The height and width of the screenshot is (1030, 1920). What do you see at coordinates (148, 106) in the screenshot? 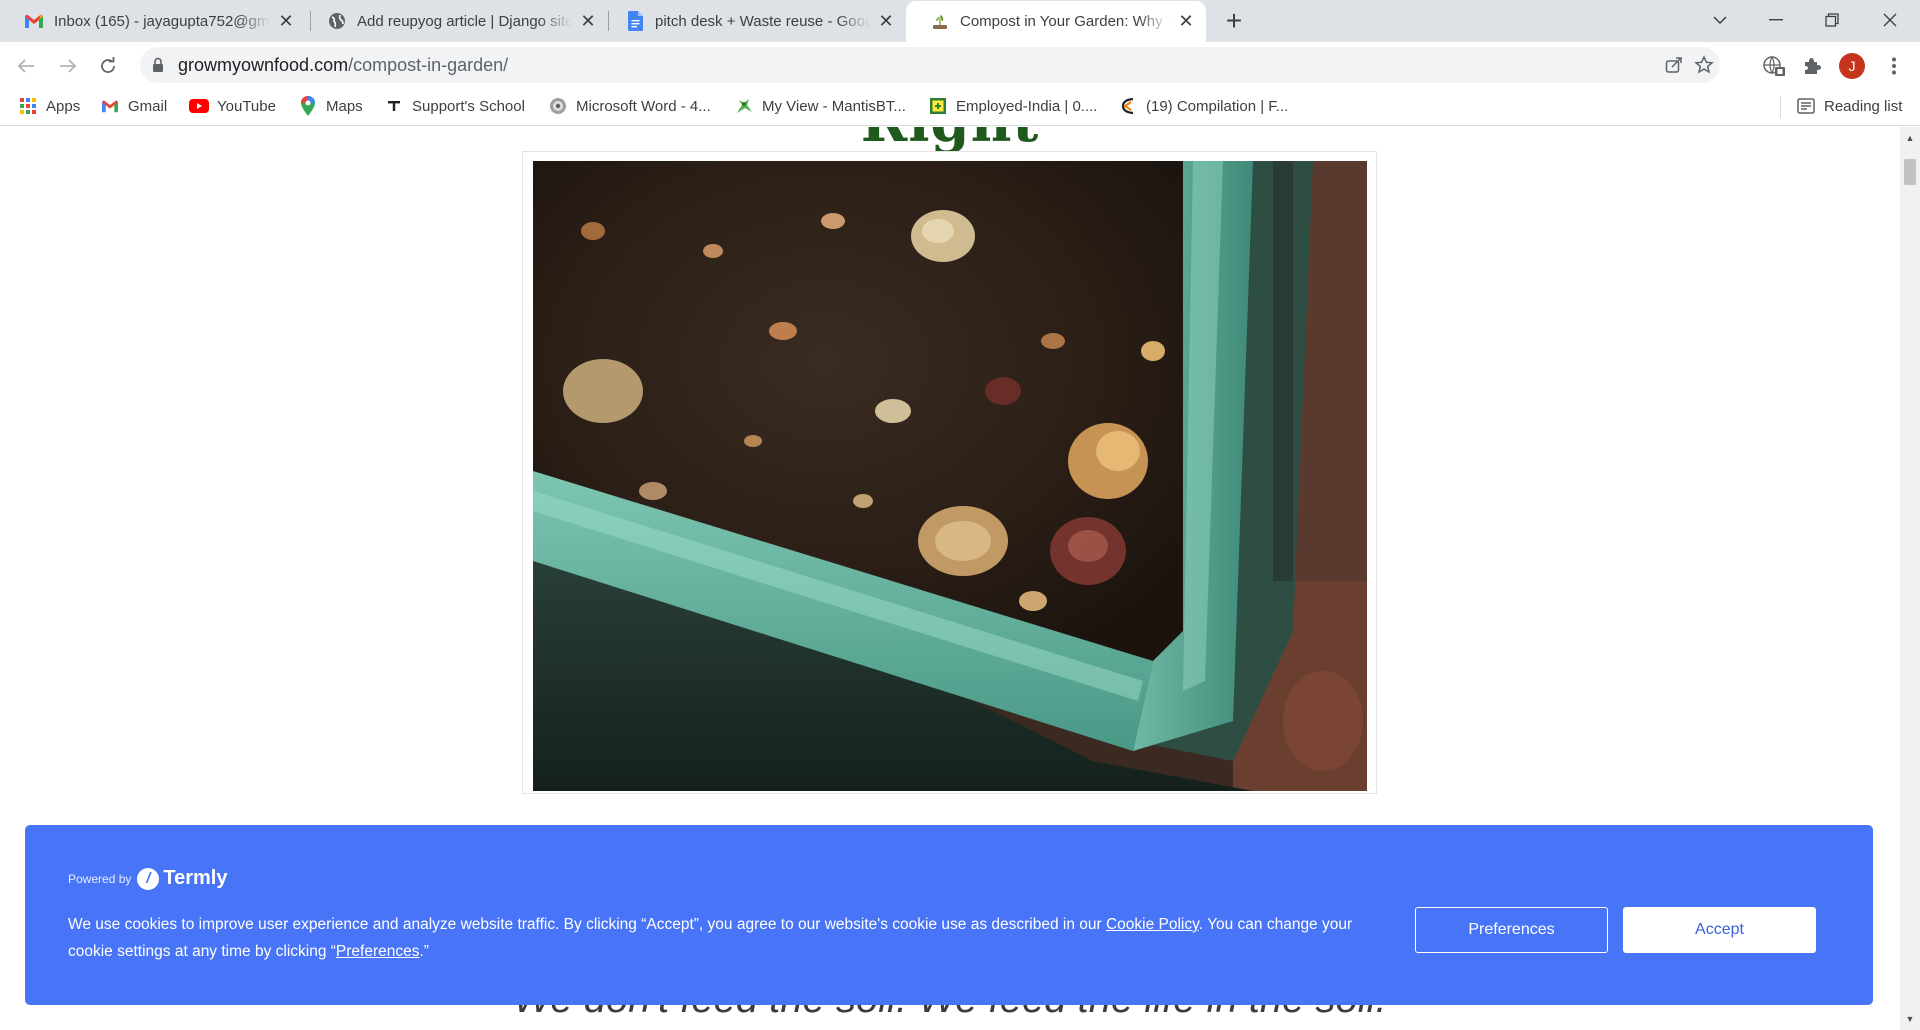
I see `bookmark-label: Gmail` at bounding box center [148, 106].